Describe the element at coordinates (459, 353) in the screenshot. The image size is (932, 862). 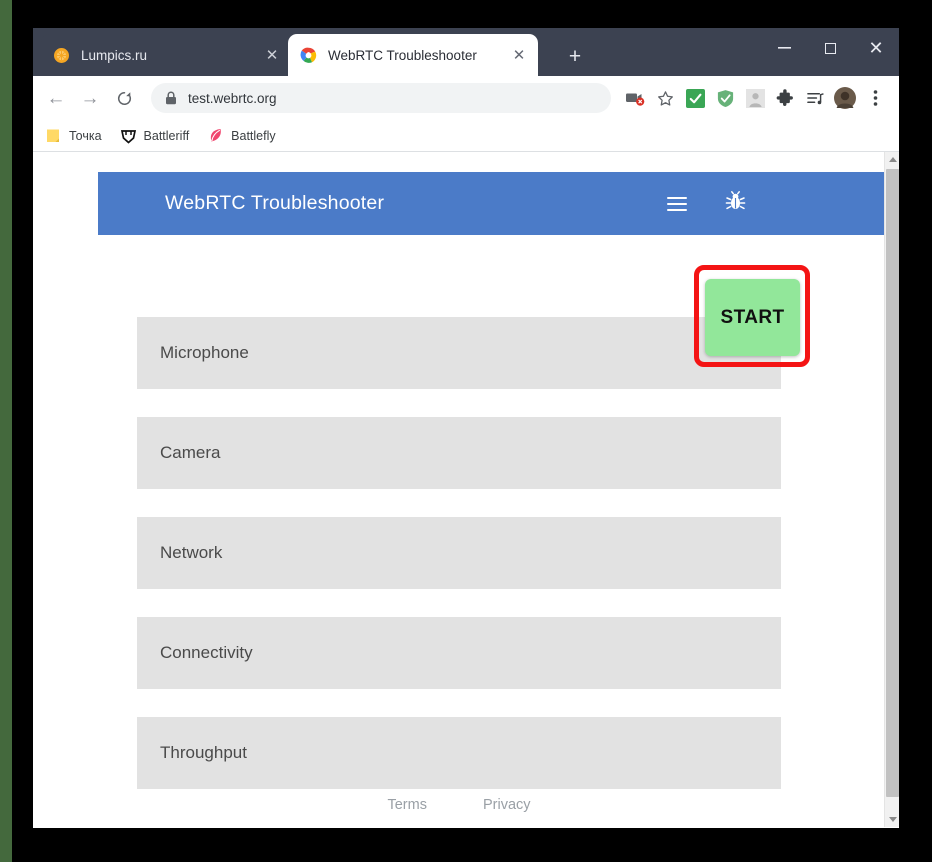
I see `test-row-microphone: Microphone` at that location.